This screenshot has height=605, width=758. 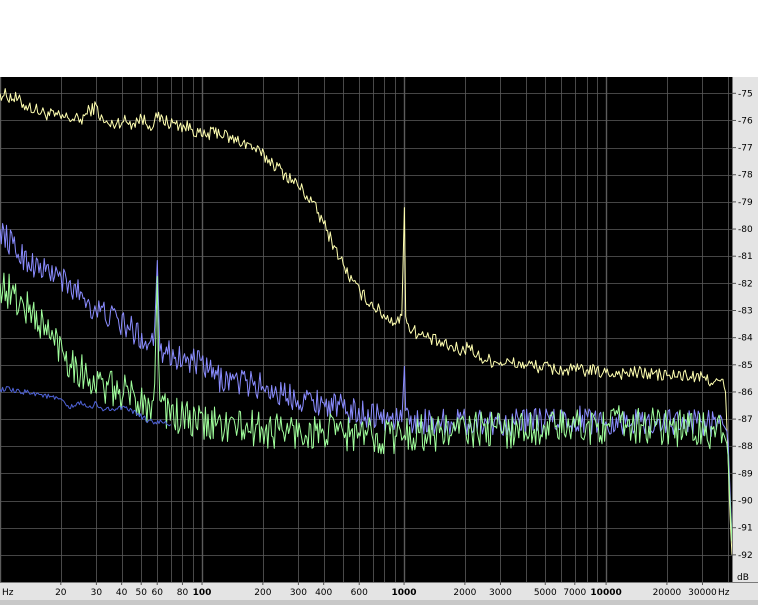 What do you see at coordinates (745, 502) in the screenshot?
I see `y-tick-label: -90` at bounding box center [745, 502].